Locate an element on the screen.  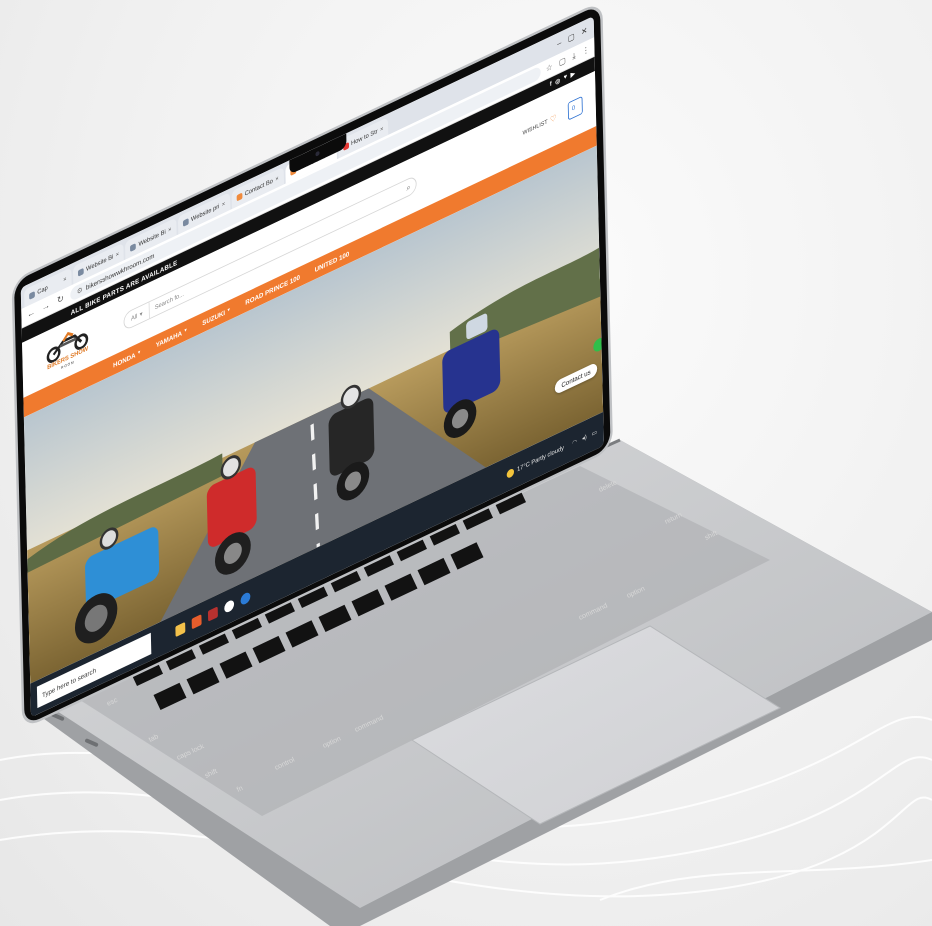
maximize-button: ▢ is located at coordinates (571, 37).